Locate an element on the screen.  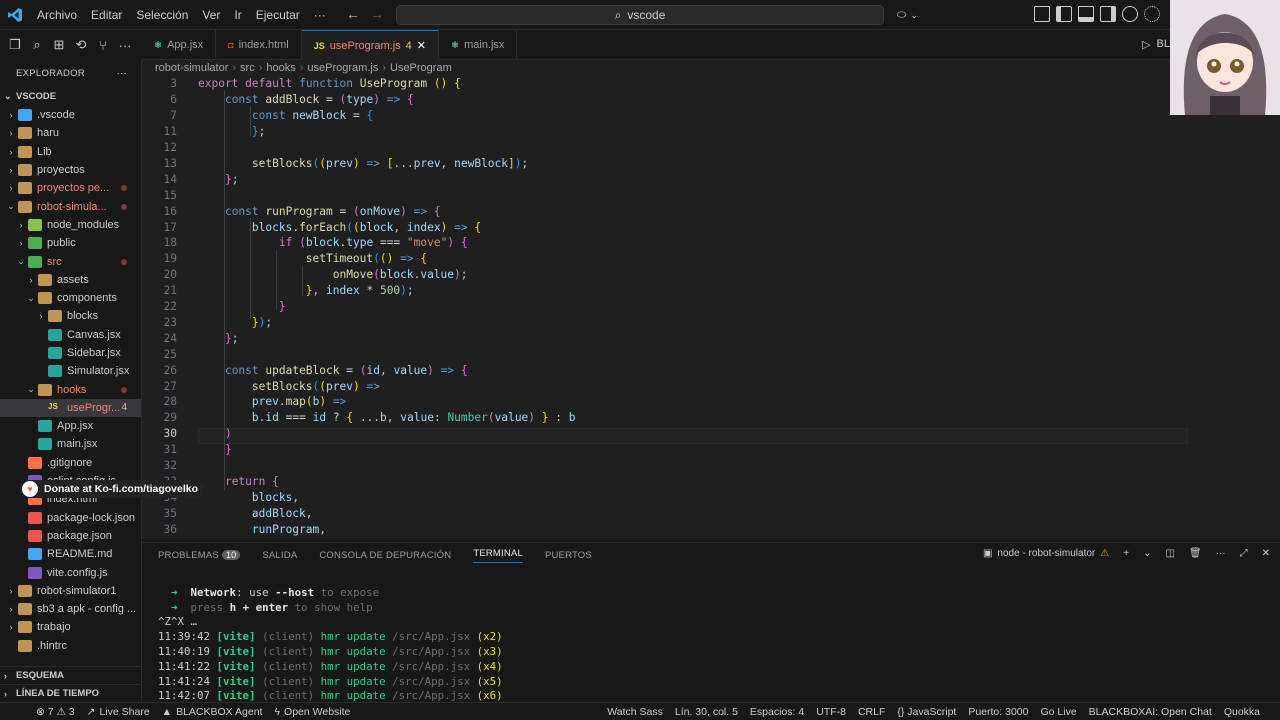
tree-item: › proyectos is located at coordinates (70, 170).